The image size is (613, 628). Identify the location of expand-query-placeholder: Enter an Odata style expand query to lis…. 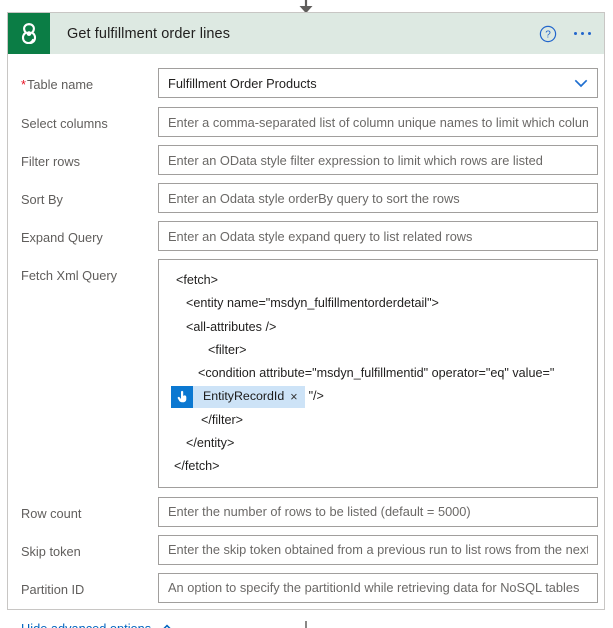
(320, 236).